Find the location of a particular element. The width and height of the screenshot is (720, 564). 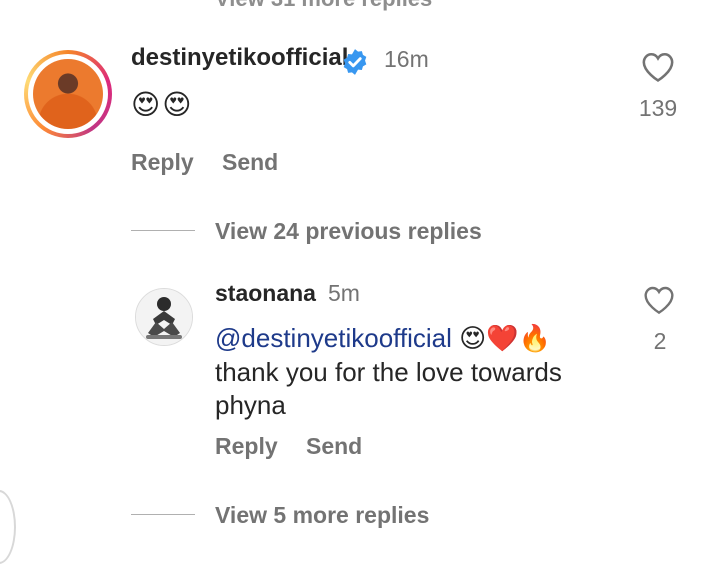

view-more-replies-top: View 31 more replies is located at coordinates (323, 6).